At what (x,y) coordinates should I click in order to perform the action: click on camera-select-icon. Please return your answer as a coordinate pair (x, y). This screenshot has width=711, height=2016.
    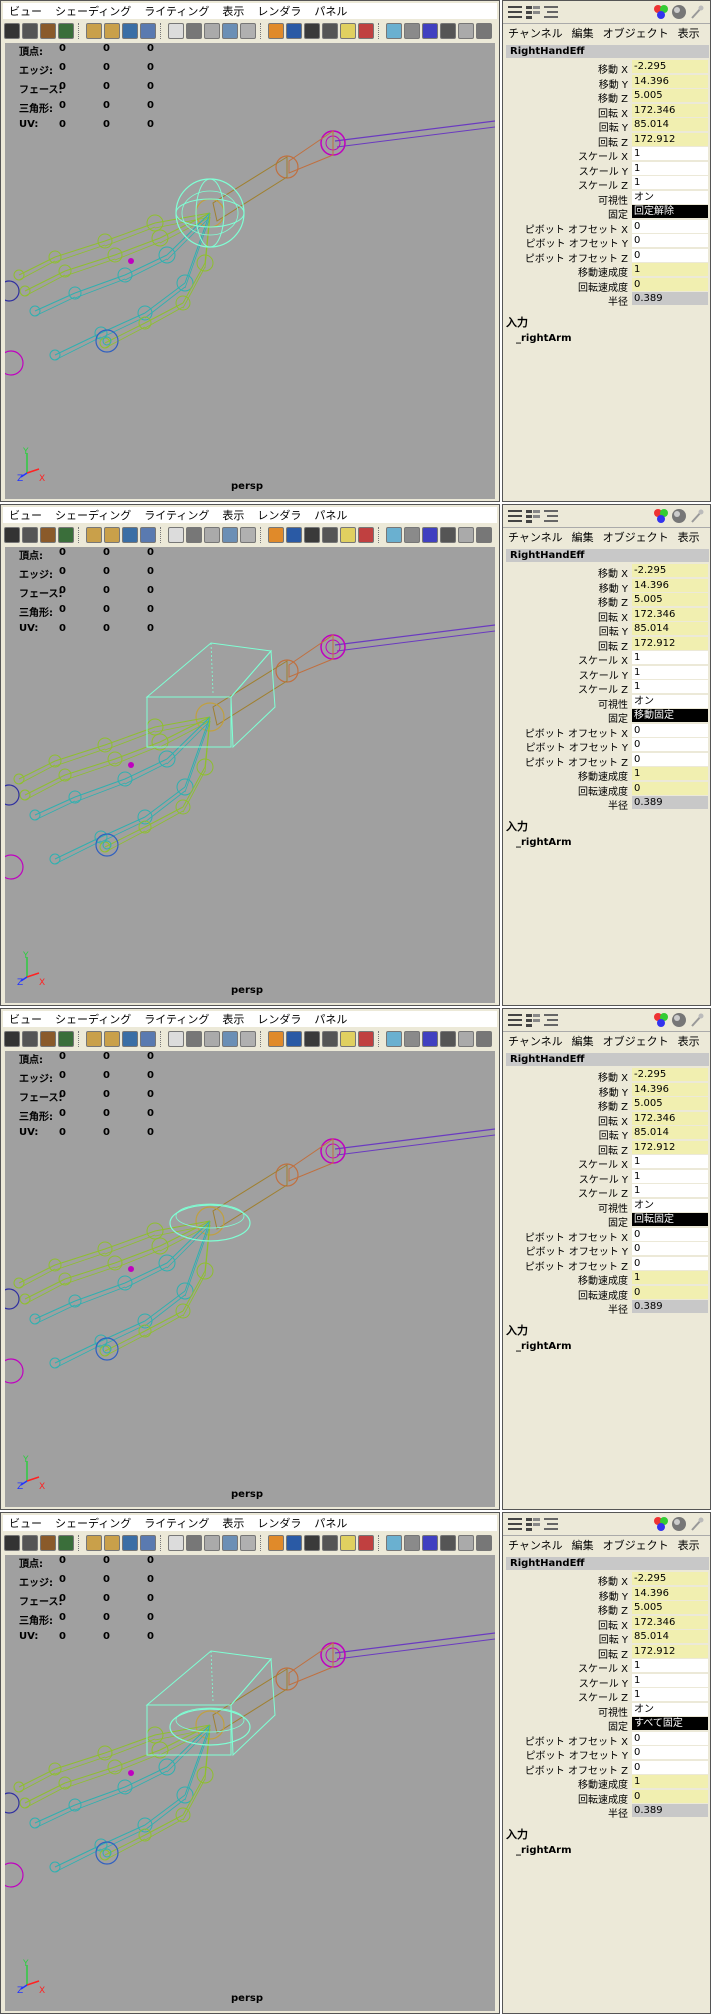
    Looking at the image, I should click on (12, 31).